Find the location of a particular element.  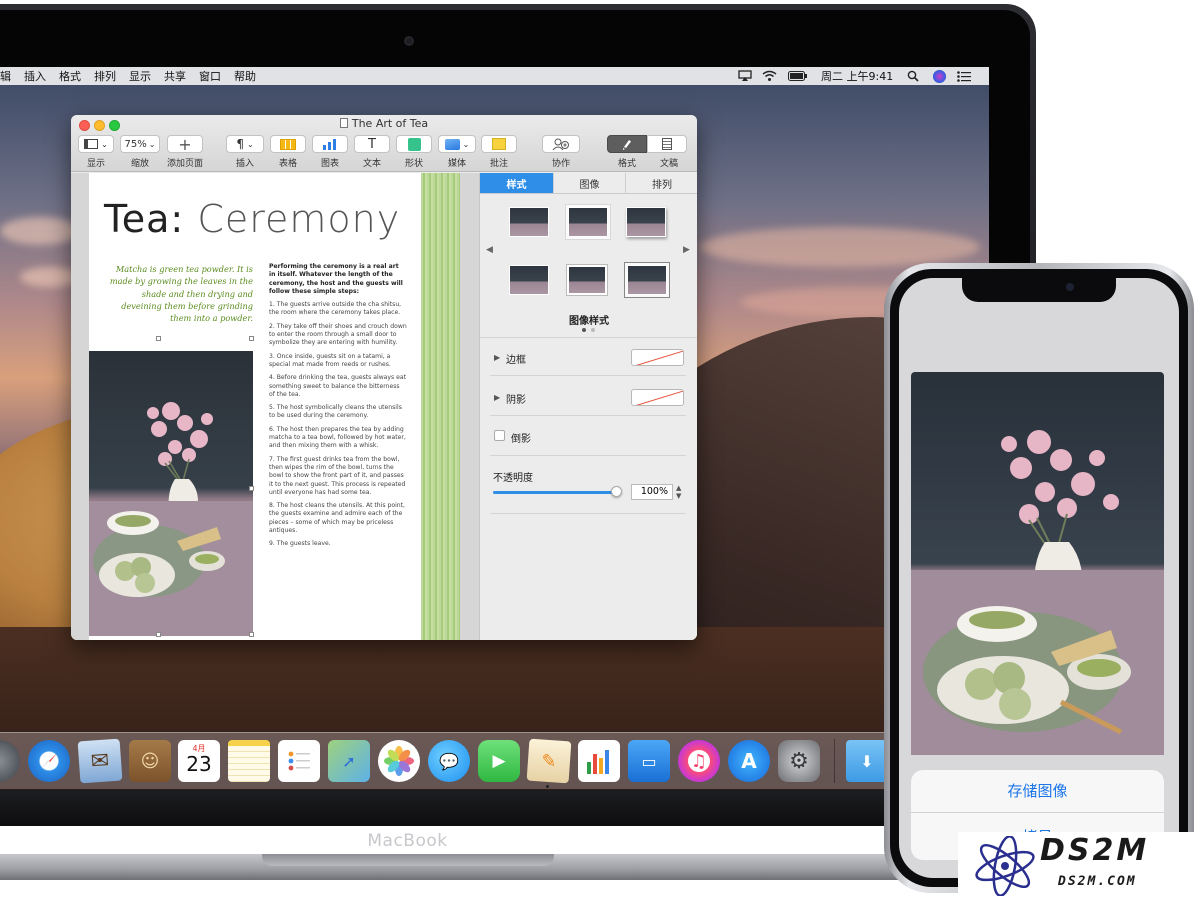

table-button is located at coordinates (288, 144).